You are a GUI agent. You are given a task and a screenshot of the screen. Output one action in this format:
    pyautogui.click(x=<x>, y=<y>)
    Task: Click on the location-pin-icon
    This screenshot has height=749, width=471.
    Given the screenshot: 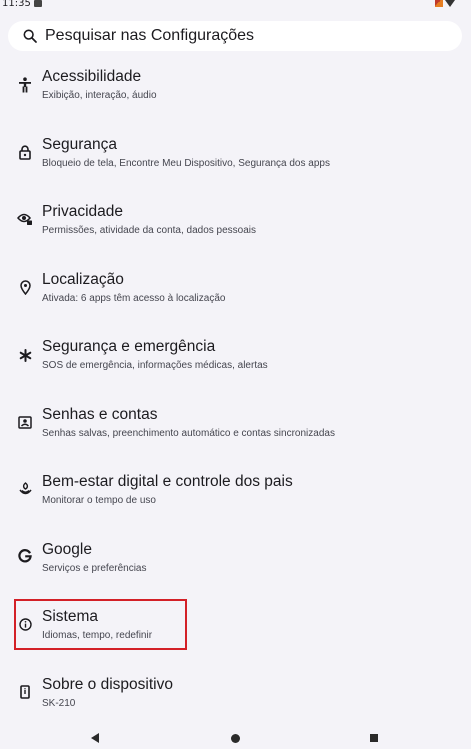 What is the action you would take?
    pyautogui.click(x=25, y=287)
    